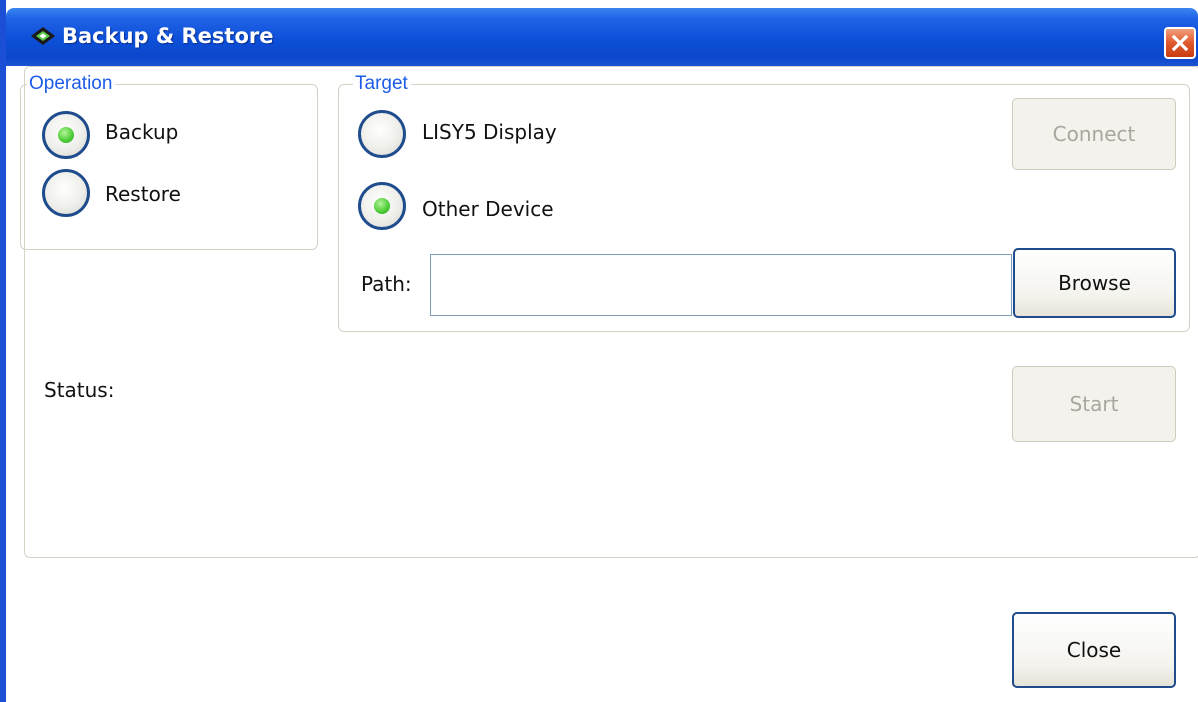  What do you see at coordinates (489, 132) in the screenshot?
I see `radio-lisy5-display-label: LISY5 Display` at bounding box center [489, 132].